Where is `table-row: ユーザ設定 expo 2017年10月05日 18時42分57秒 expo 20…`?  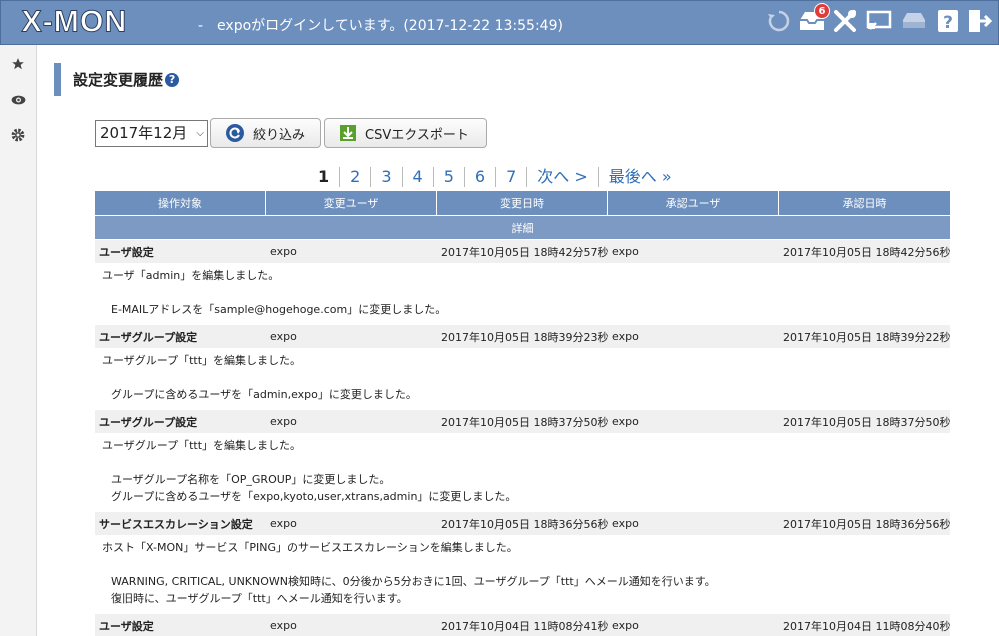 table-row: ユーザ設定 expo 2017年10月05日 18時42分57秒 expo 20… is located at coordinates (522, 251).